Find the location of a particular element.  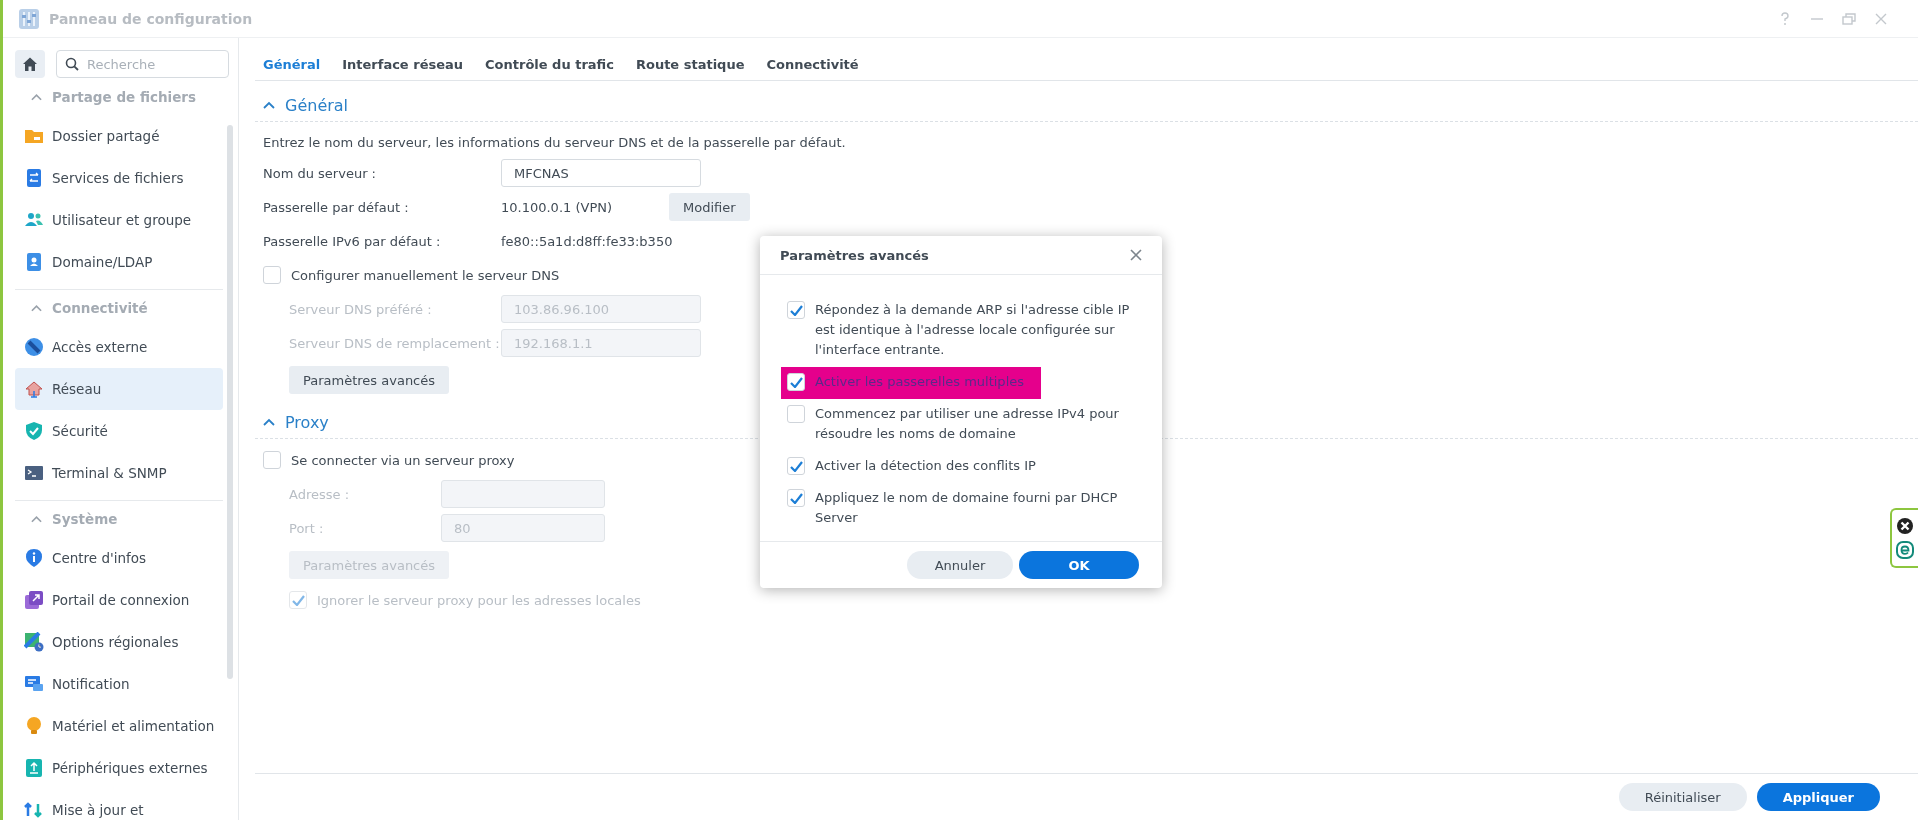

sidebar-item: Matériel et alimentation is located at coordinates (119, 726).